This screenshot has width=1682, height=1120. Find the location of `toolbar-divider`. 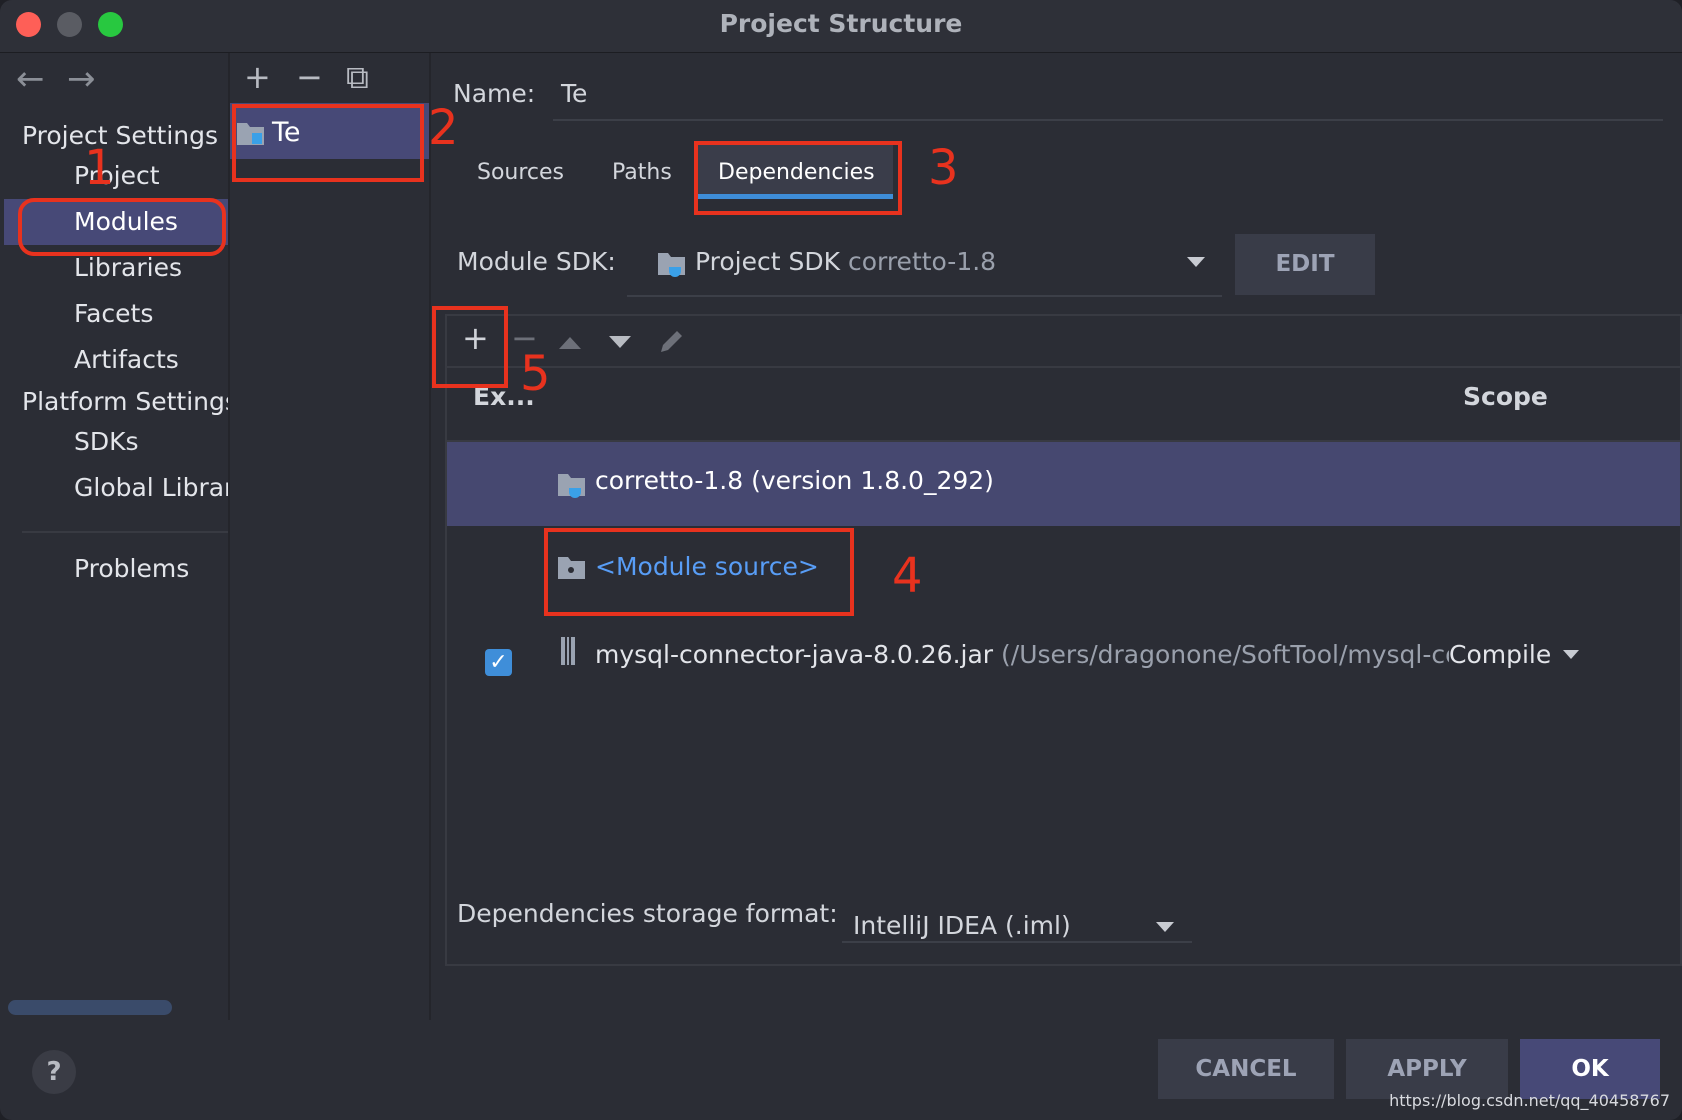

toolbar-divider is located at coordinates (1063, 367).